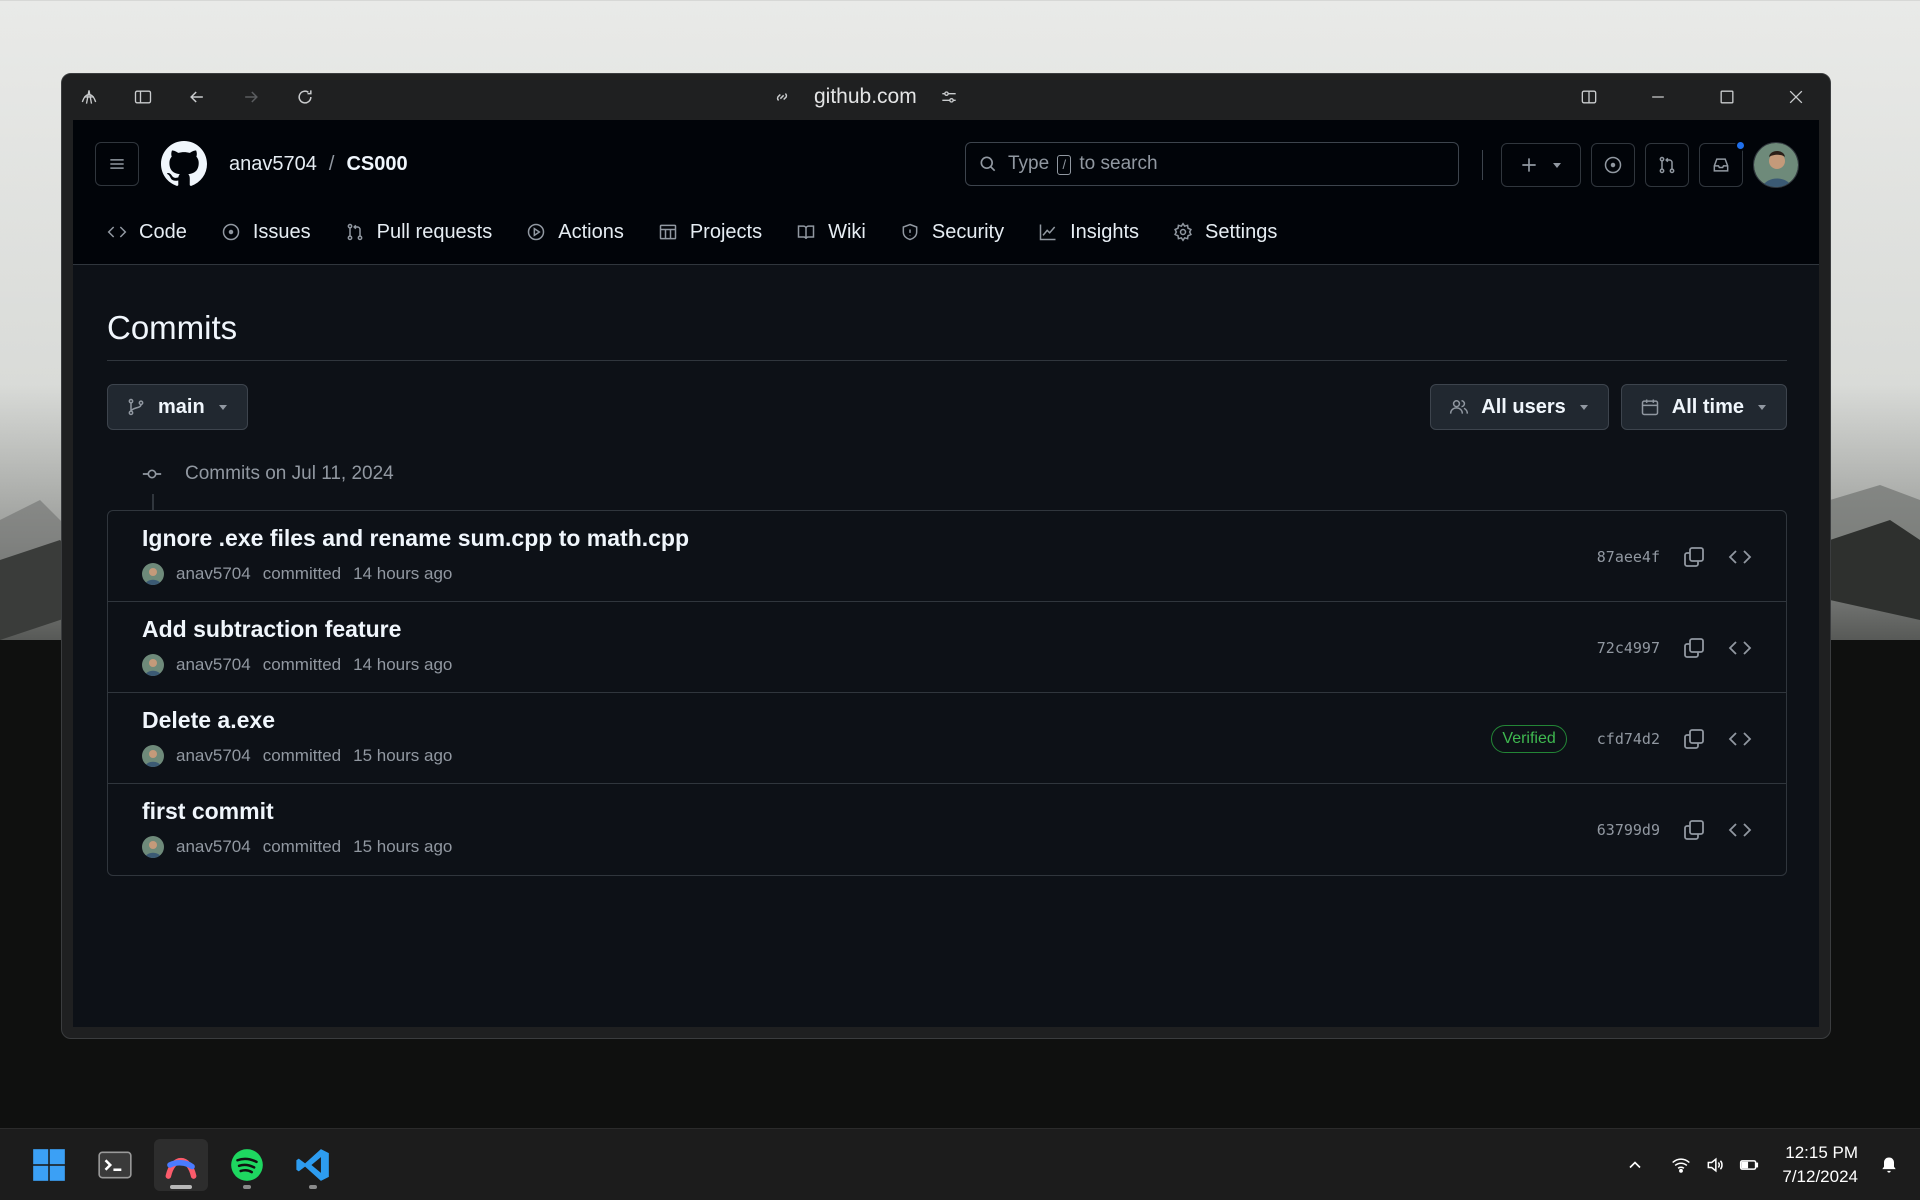  I want to click on notification-bell-icon, so click(1889, 1165).